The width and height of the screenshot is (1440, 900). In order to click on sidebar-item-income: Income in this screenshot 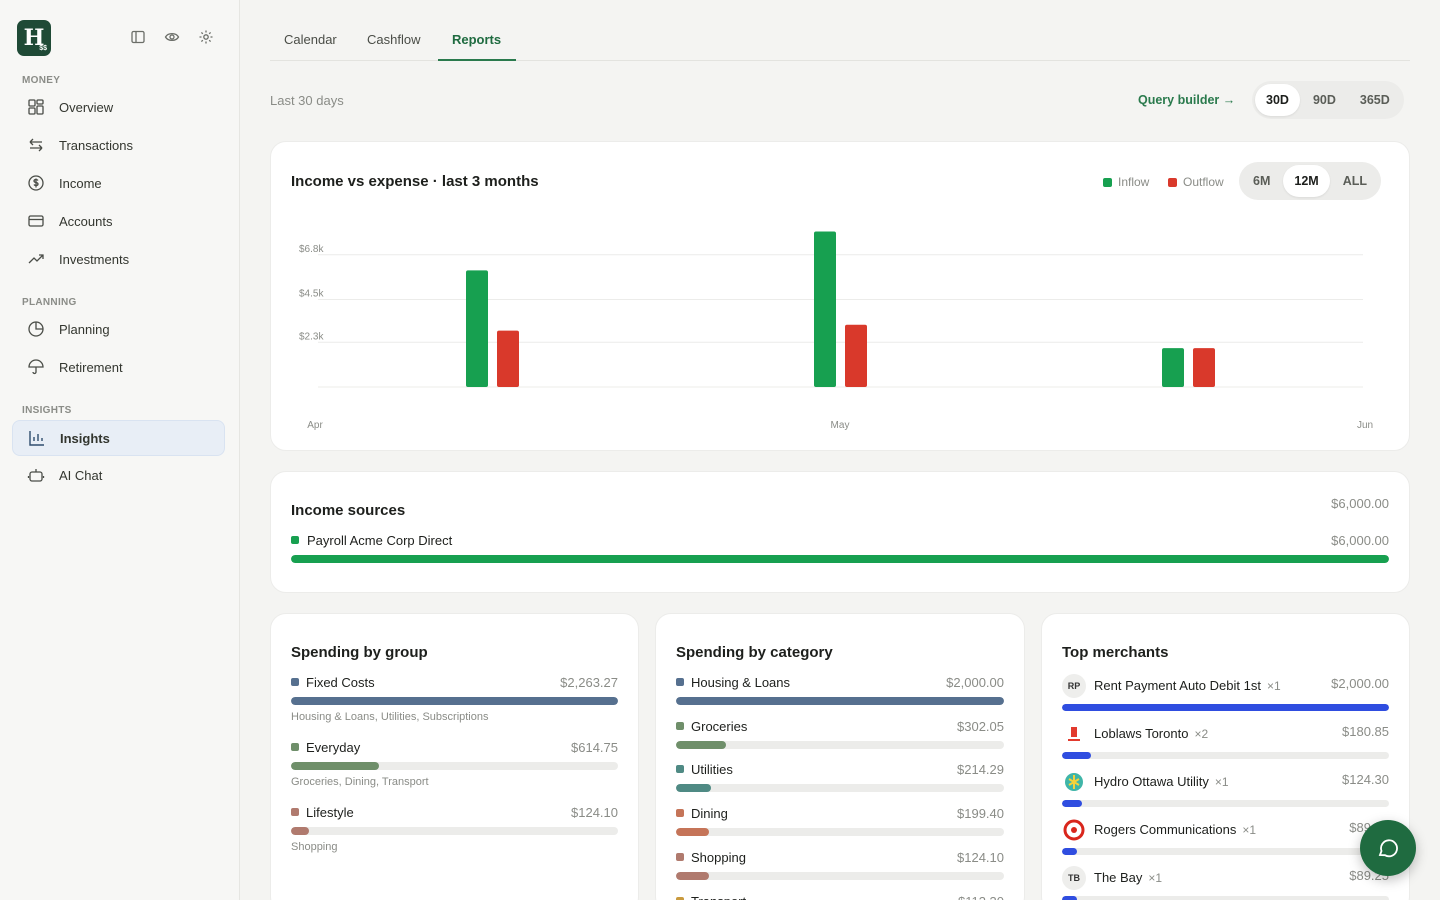, I will do `click(118, 183)`.